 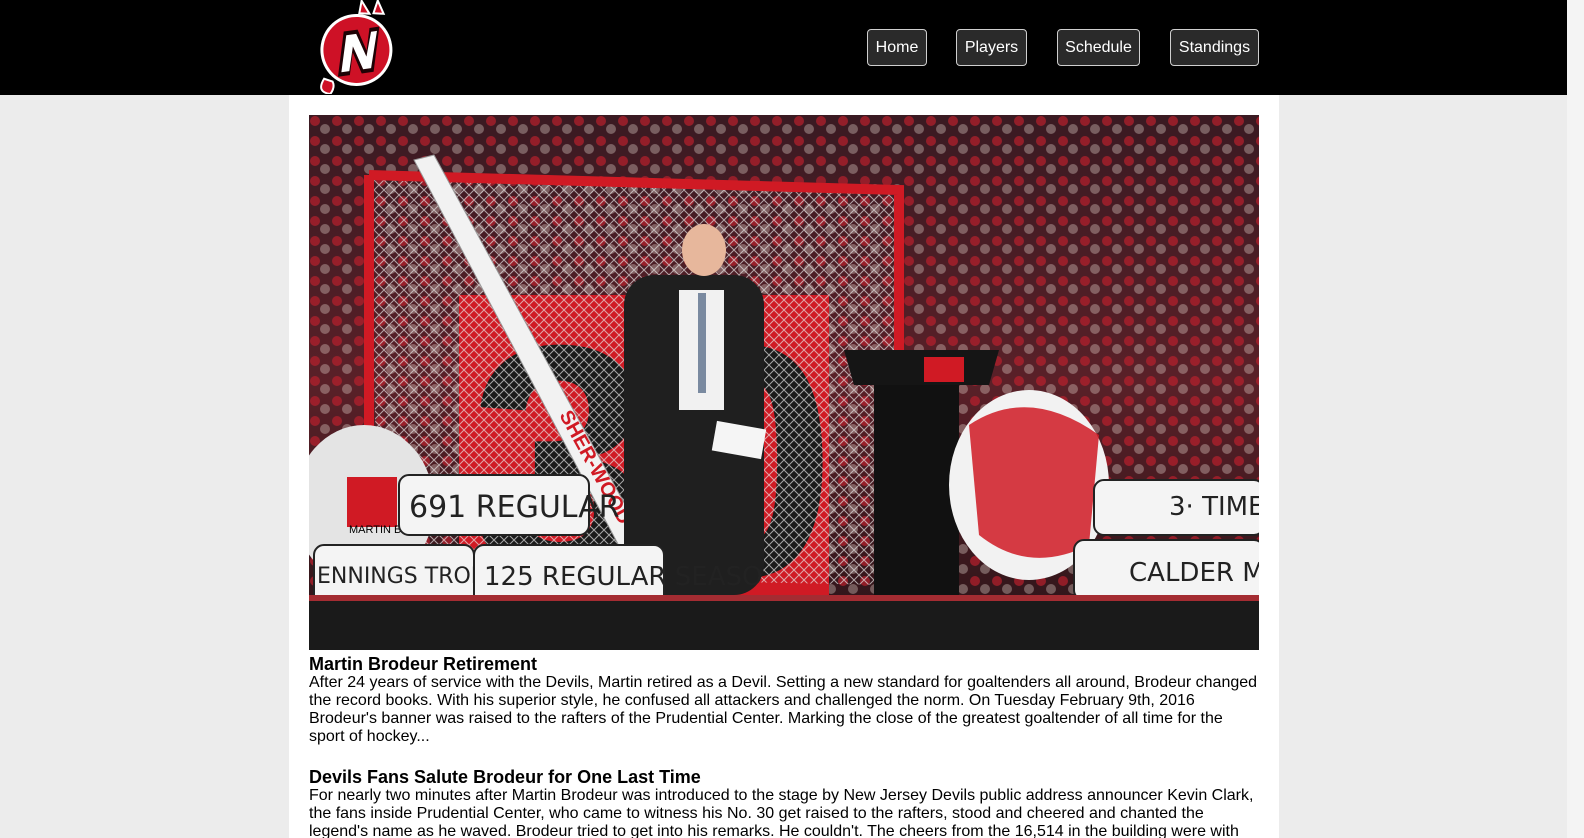 What do you see at coordinates (1214, 47) in the screenshot?
I see `nav-standings-button: Standings` at bounding box center [1214, 47].